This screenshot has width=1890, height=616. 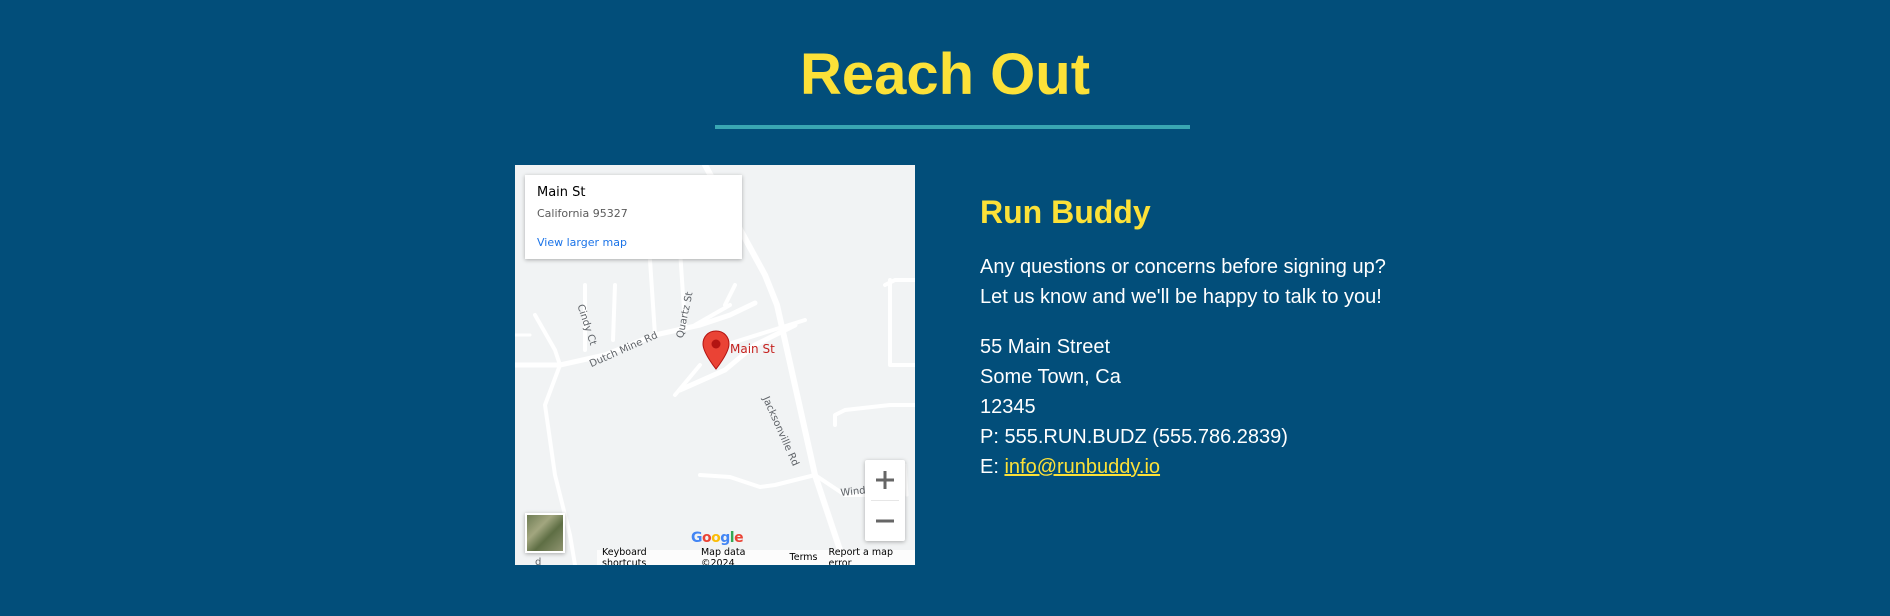 I want to click on phone-line: P: 555.RUN.BUDZ (555.786.2839), so click(x=1134, y=437).